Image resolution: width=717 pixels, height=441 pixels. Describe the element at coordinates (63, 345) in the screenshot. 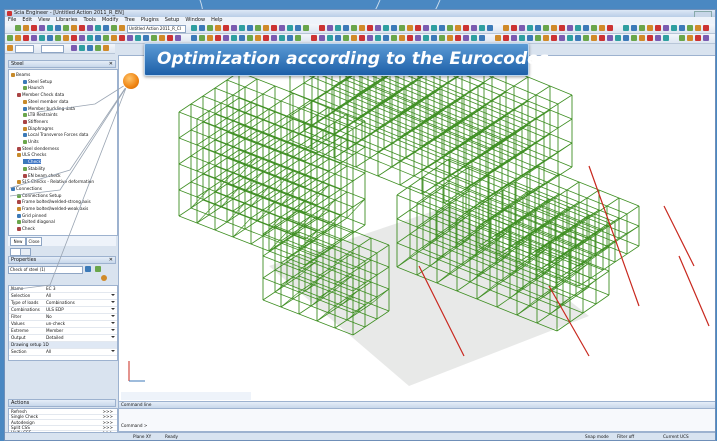

I see `property-row: Drawing setup 1D` at that location.